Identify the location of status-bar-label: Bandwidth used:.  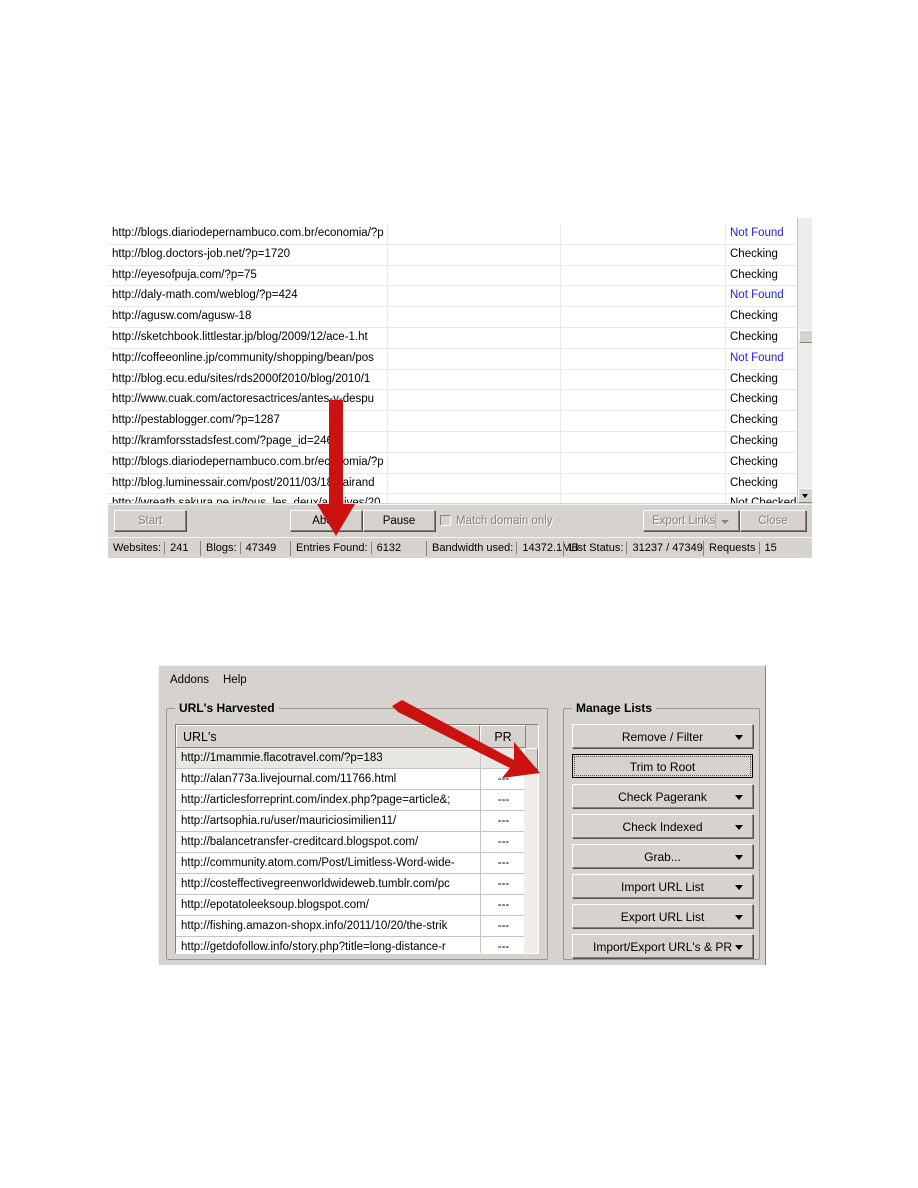
(474, 548).